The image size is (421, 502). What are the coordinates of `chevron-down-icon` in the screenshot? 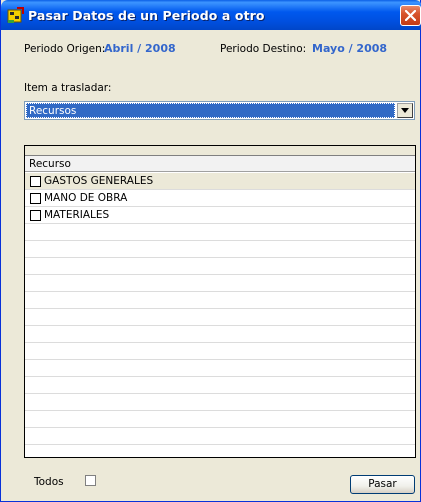 It's located at (405, 110).